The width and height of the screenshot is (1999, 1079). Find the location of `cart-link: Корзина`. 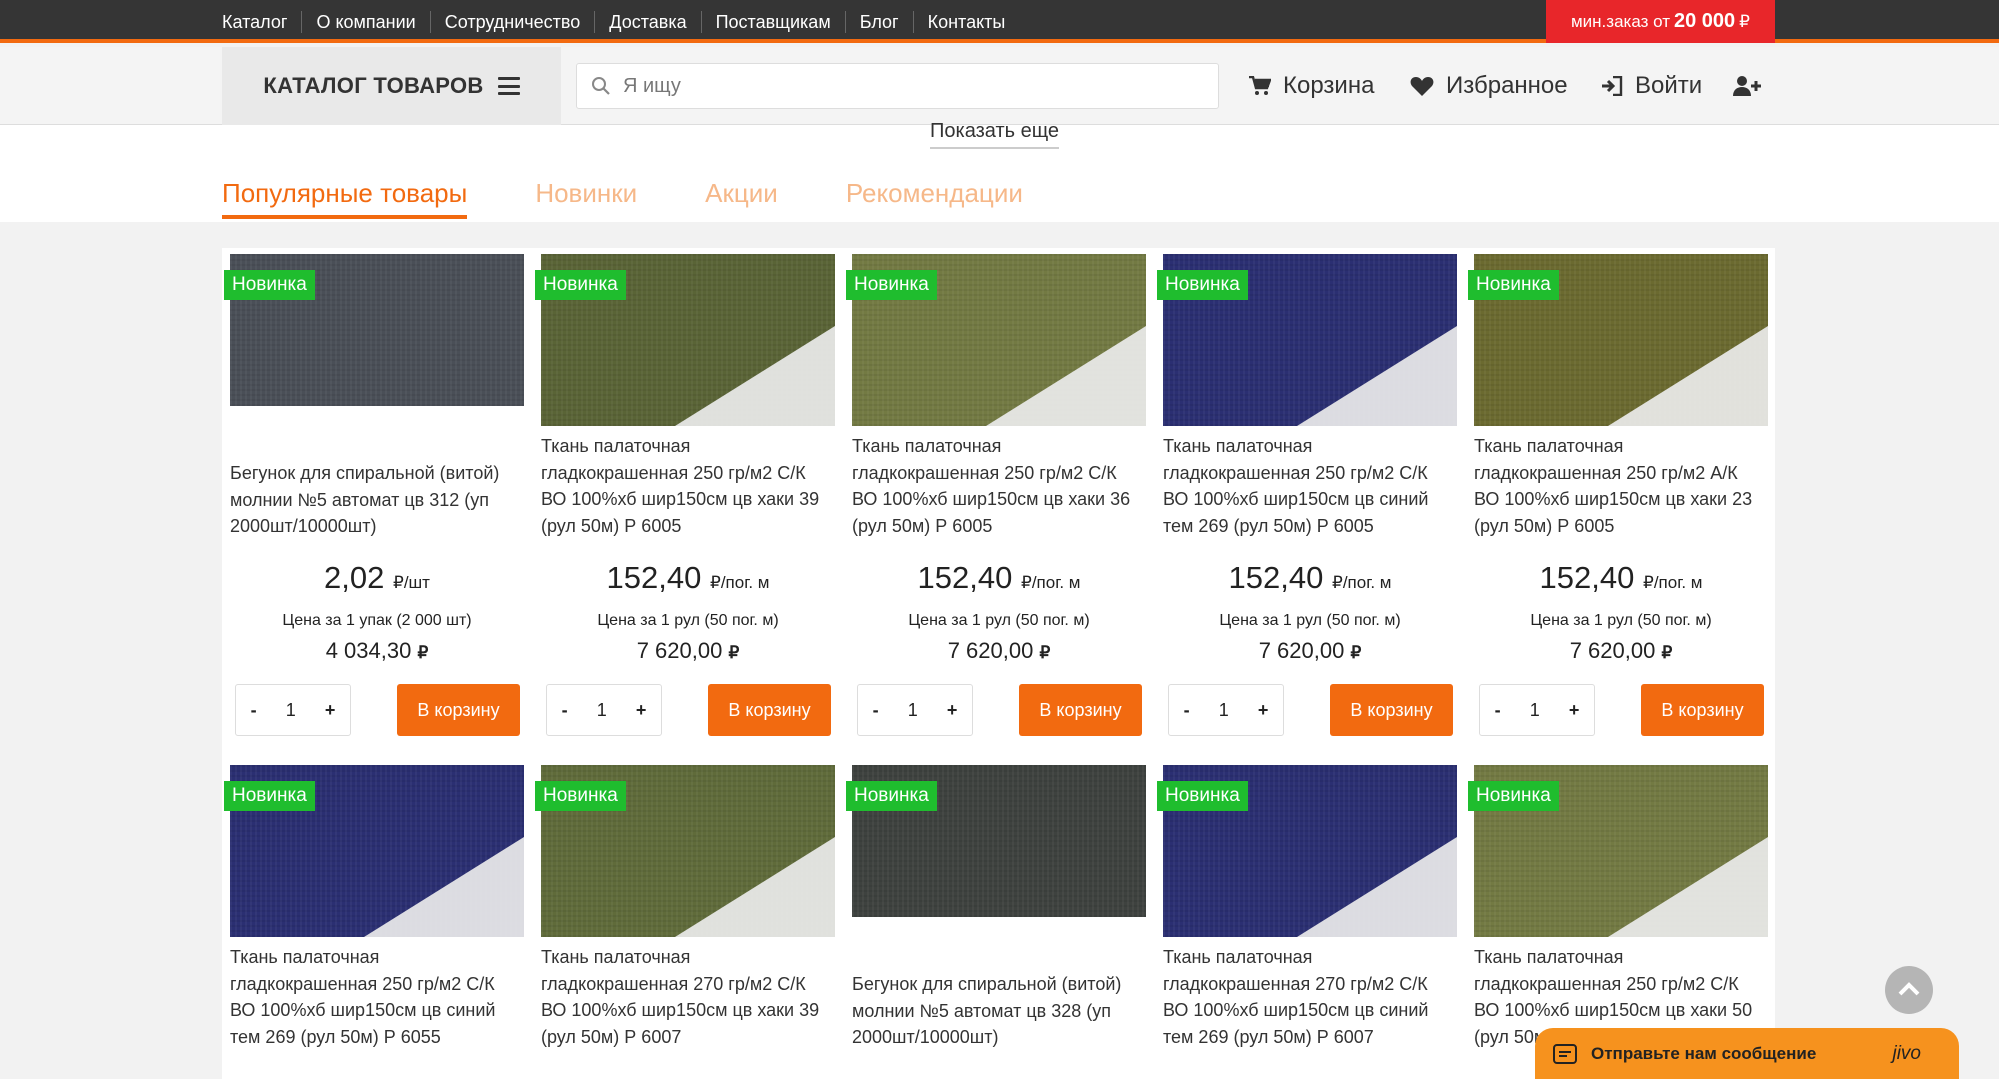

cart-link: Корзина is located at coordinates (1311, 86).